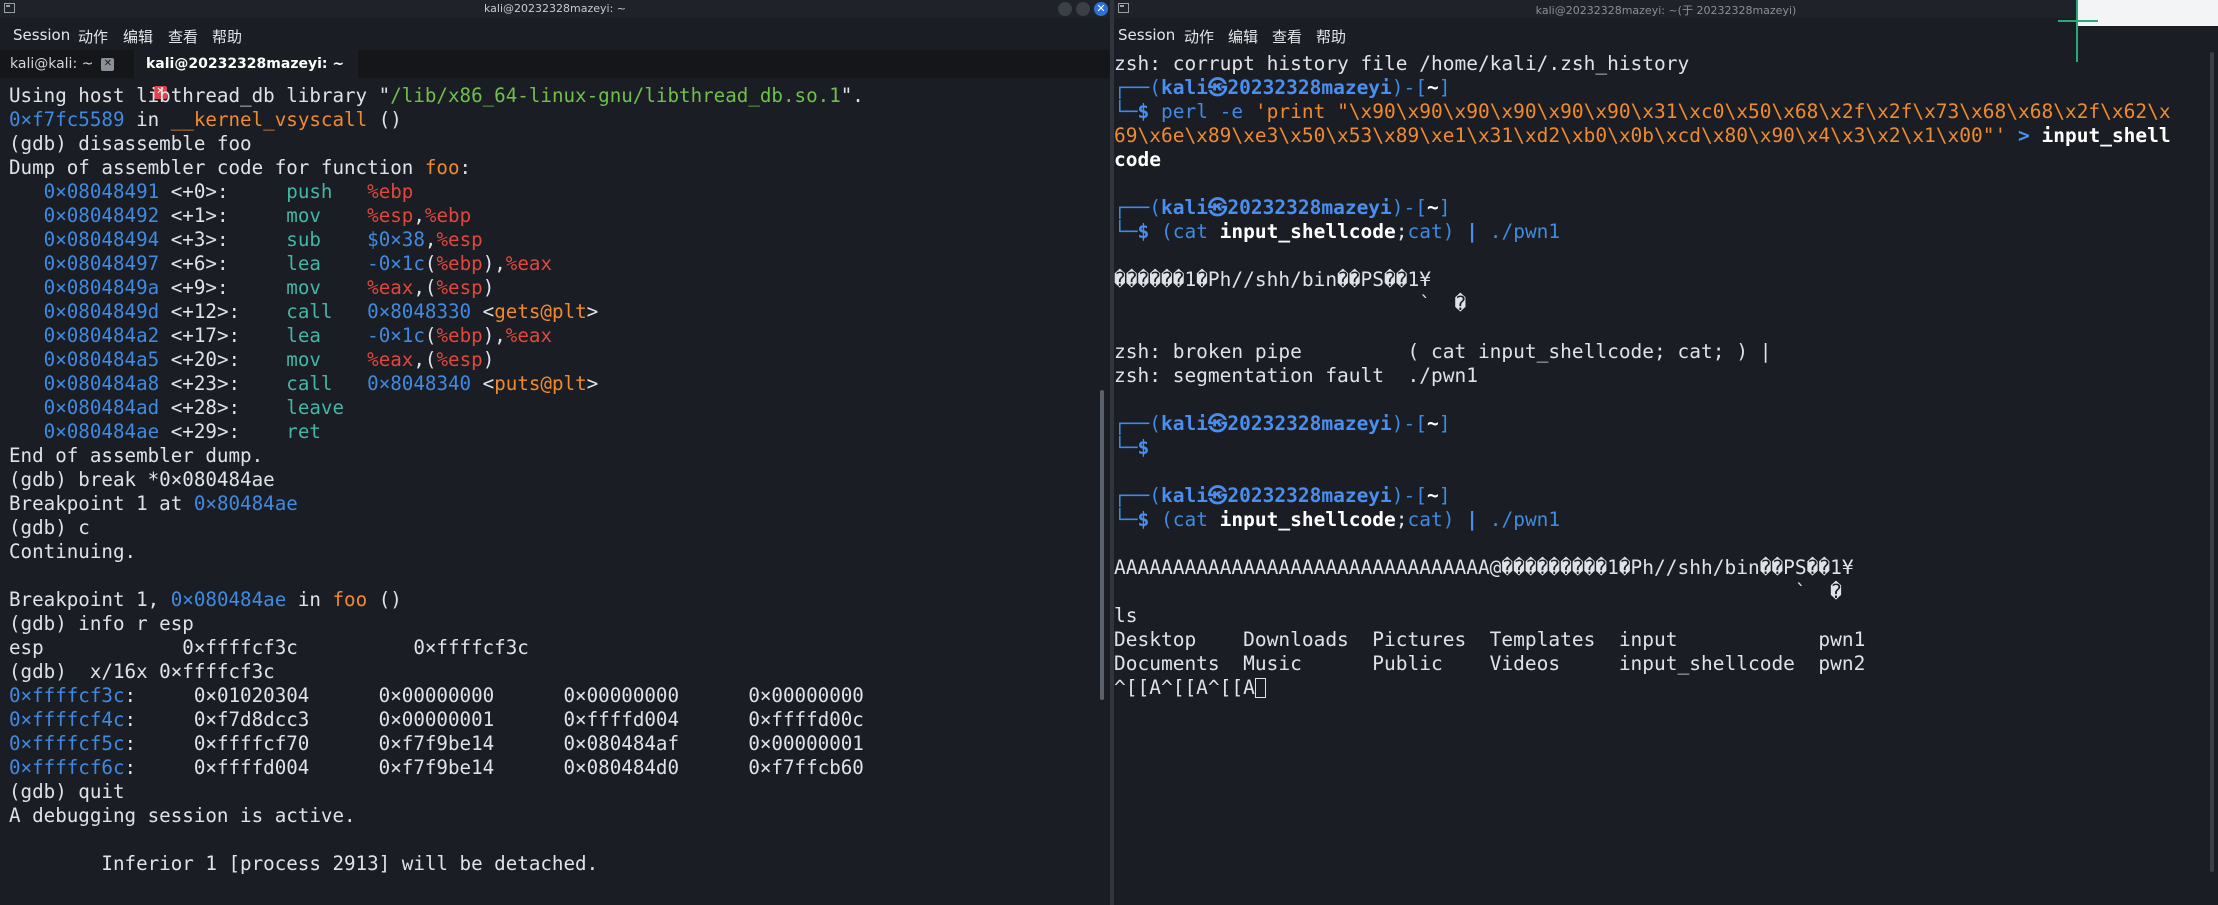 The height and width of the screenshot is (905, 2218). I want to click on decor-line, so click(2078, 21).